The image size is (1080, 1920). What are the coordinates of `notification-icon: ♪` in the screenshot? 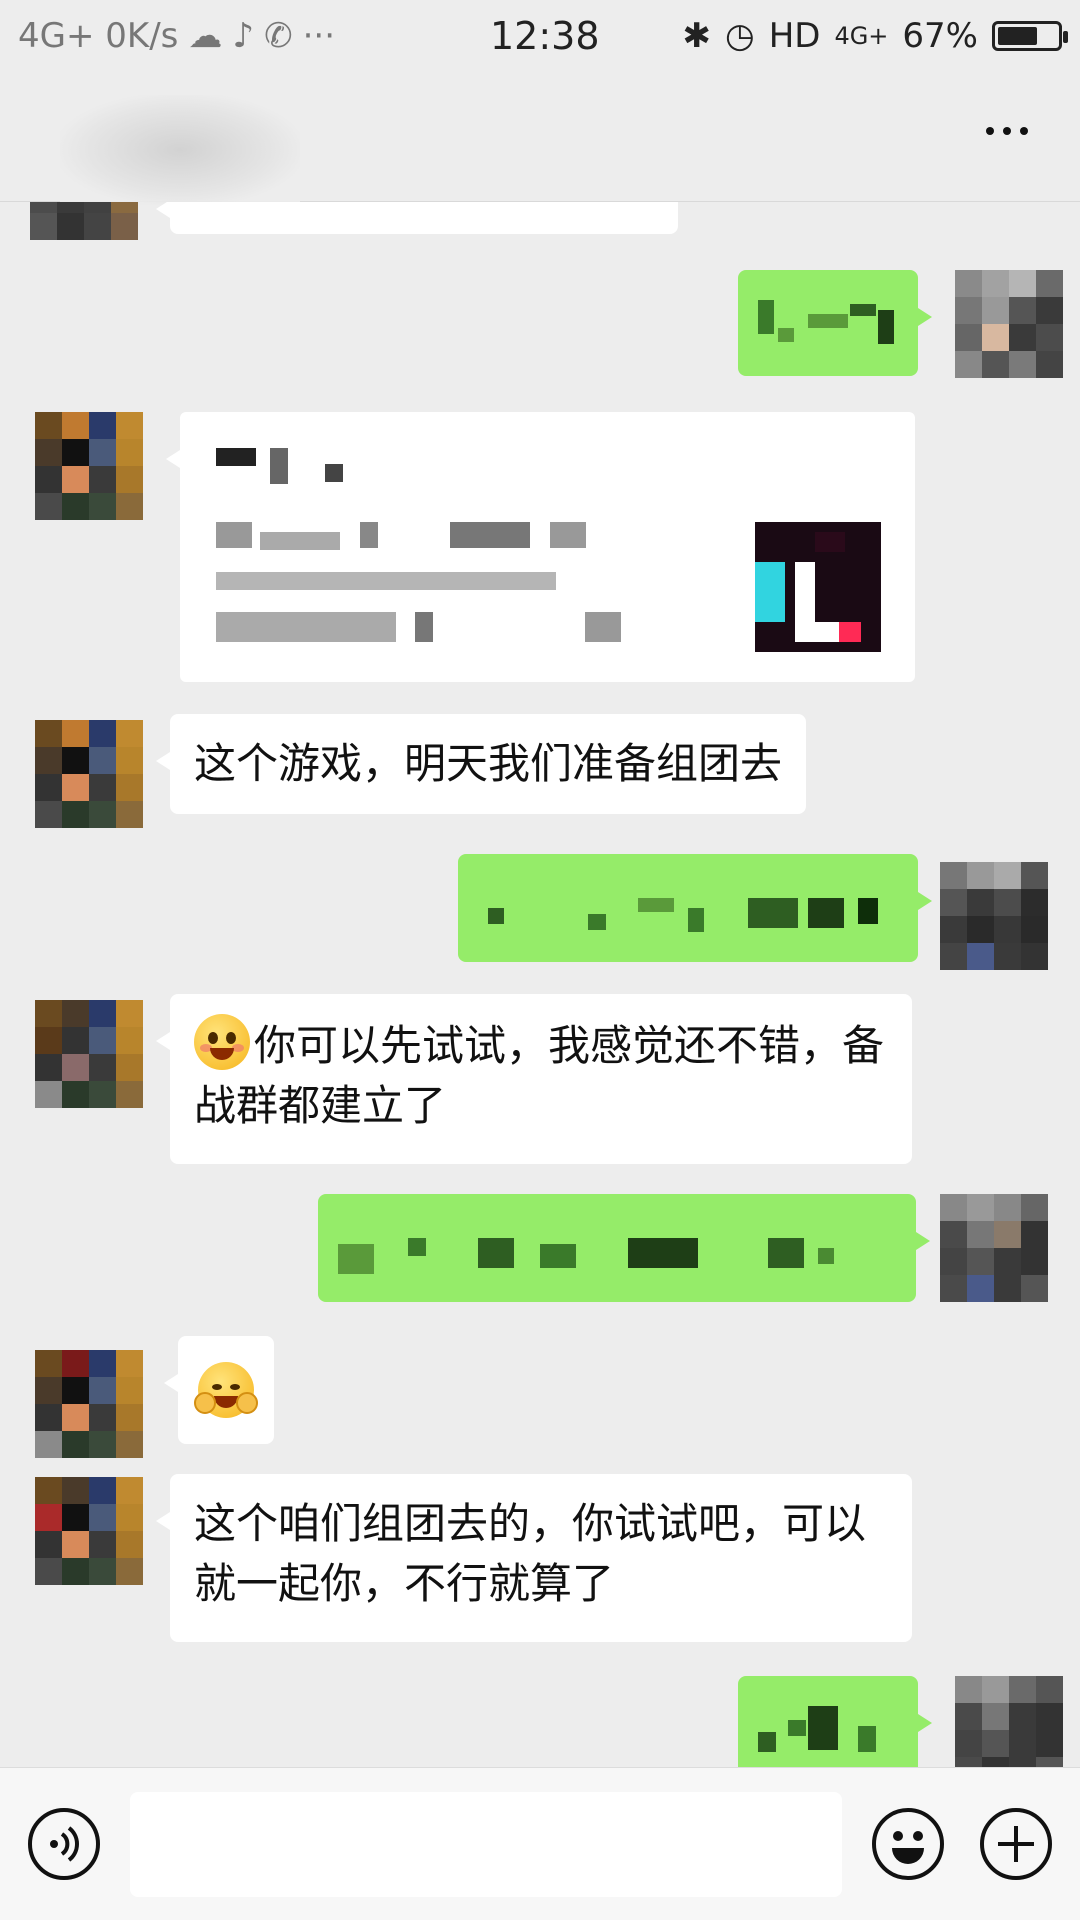 It's located at (243, 36).